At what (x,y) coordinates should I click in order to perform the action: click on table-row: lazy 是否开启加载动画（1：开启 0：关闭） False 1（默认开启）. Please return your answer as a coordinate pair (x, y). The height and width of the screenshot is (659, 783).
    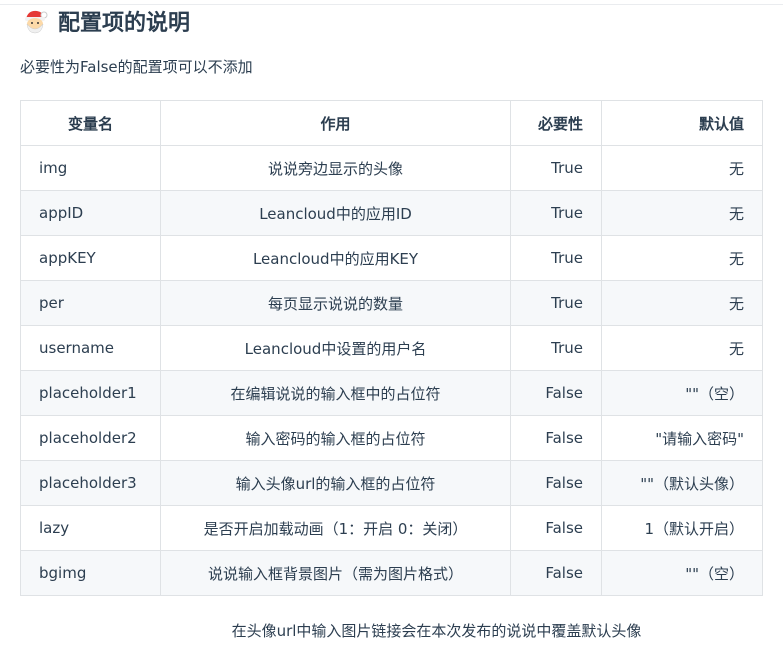
    Looking at the image, I should click on (391, 528).